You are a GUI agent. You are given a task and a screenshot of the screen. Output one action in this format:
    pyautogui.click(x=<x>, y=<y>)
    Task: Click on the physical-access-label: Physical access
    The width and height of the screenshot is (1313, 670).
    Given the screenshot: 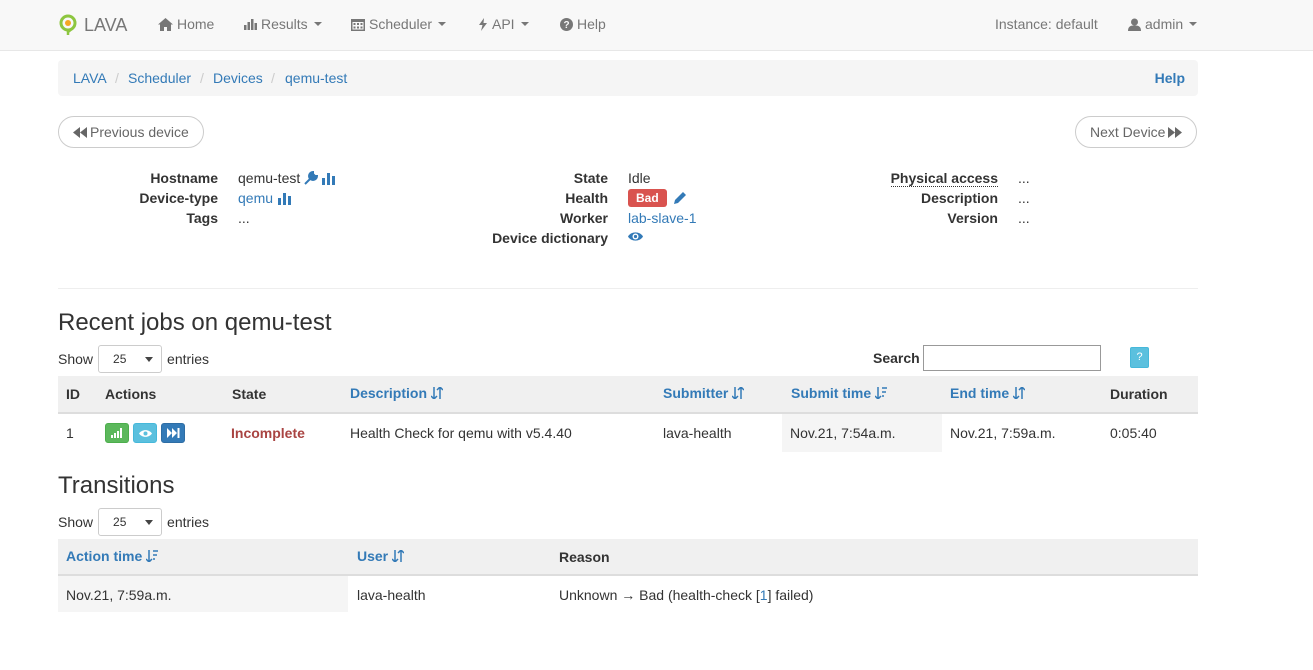 What is the action you would take?
    pyautogui.click(x=944, y=178)
    